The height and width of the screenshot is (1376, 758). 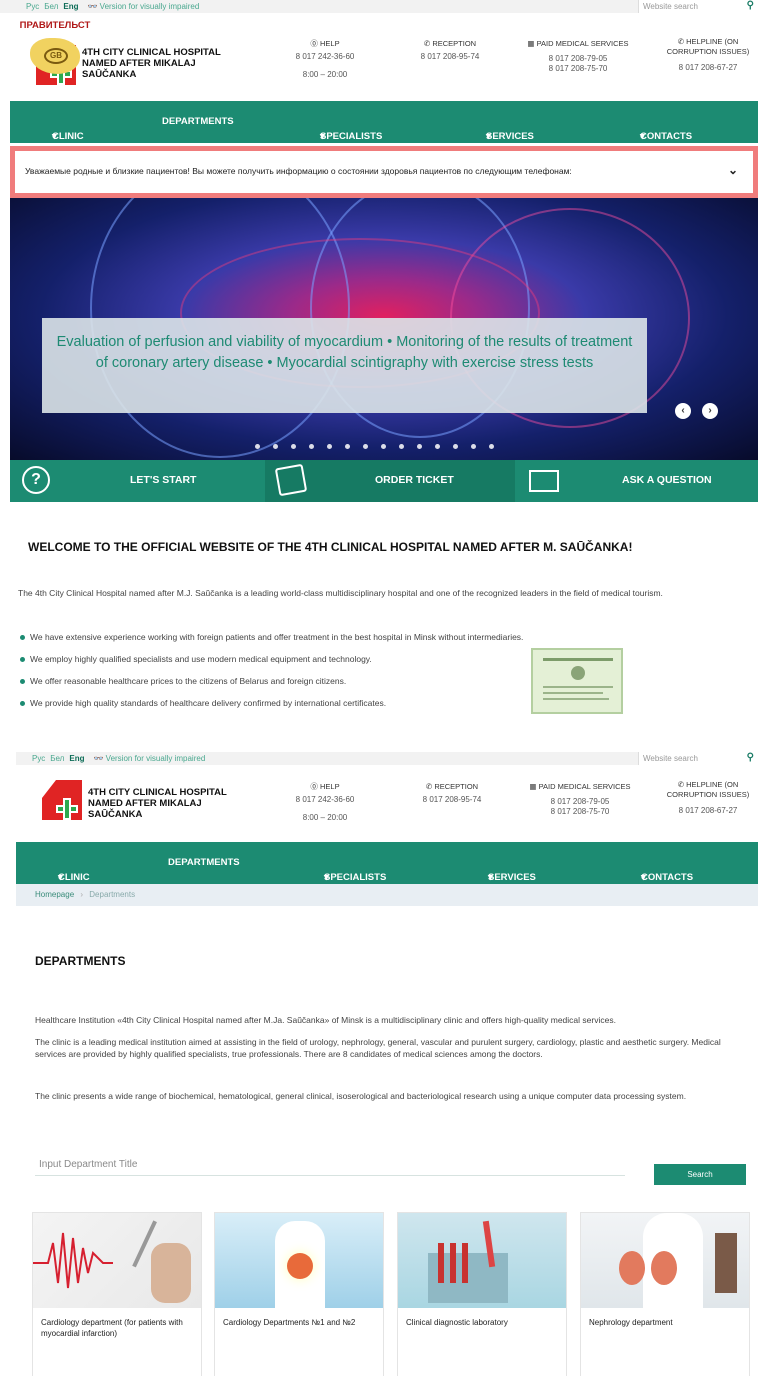 What do you see at coordinates (665, 1294) in the screenshot?
I see `department-card: Nephrology department` at bounding box center [665, 1294].